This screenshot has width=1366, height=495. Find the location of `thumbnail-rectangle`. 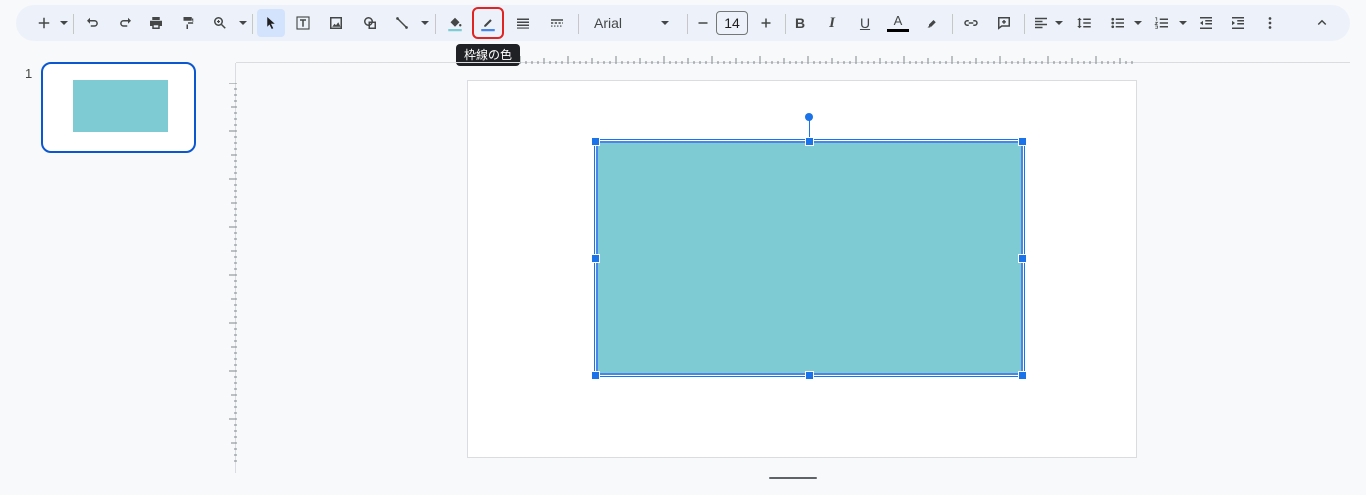

thumbnail-rectangle is located at coordinates (120, 106).